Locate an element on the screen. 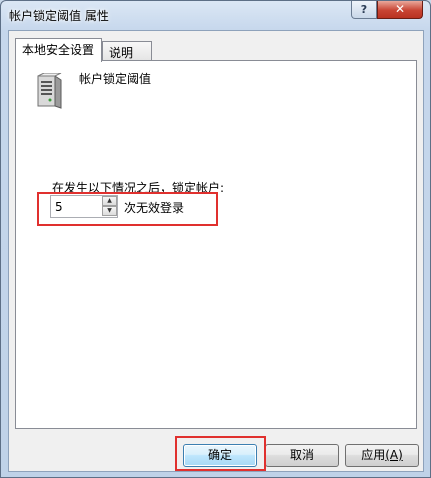  apply-button: 应用(A) is located at coordinates (382, 455).